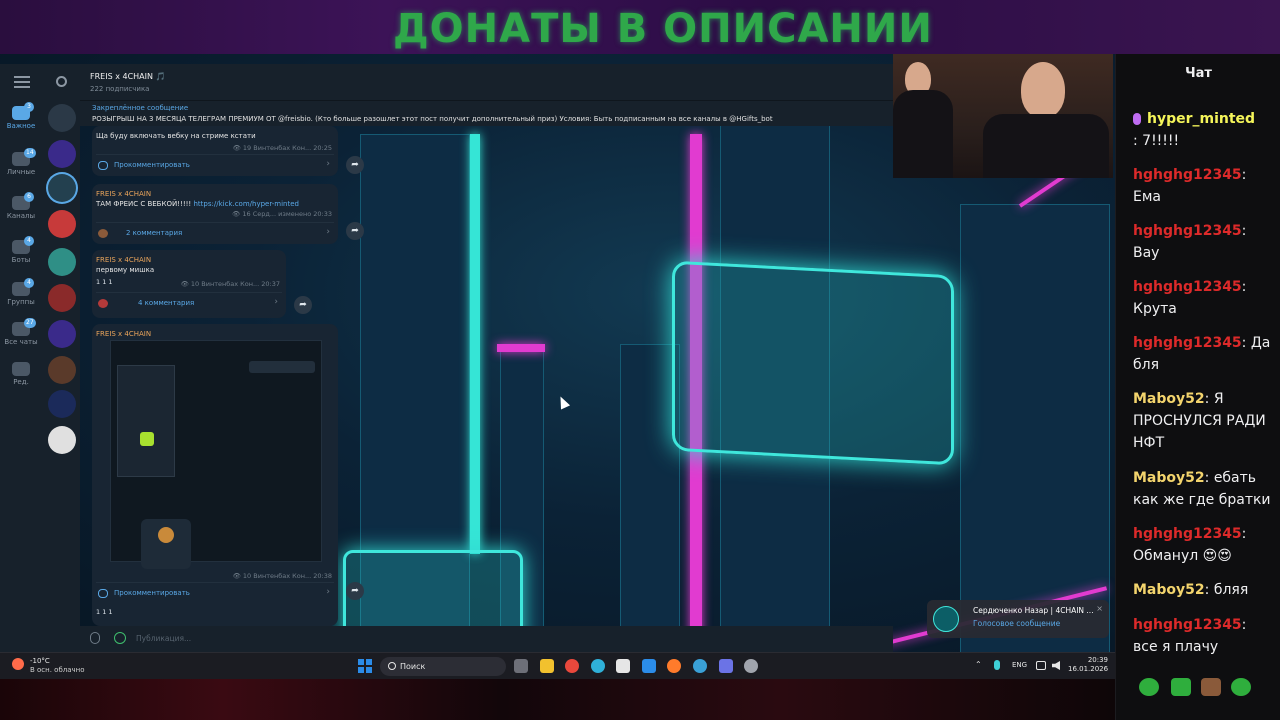 This screenshot has width=1280, height=720. What do you see at coordinates (1035, 429) in the screenshot?
I see `wallpaper-building` at bounding box center [1035, 429].